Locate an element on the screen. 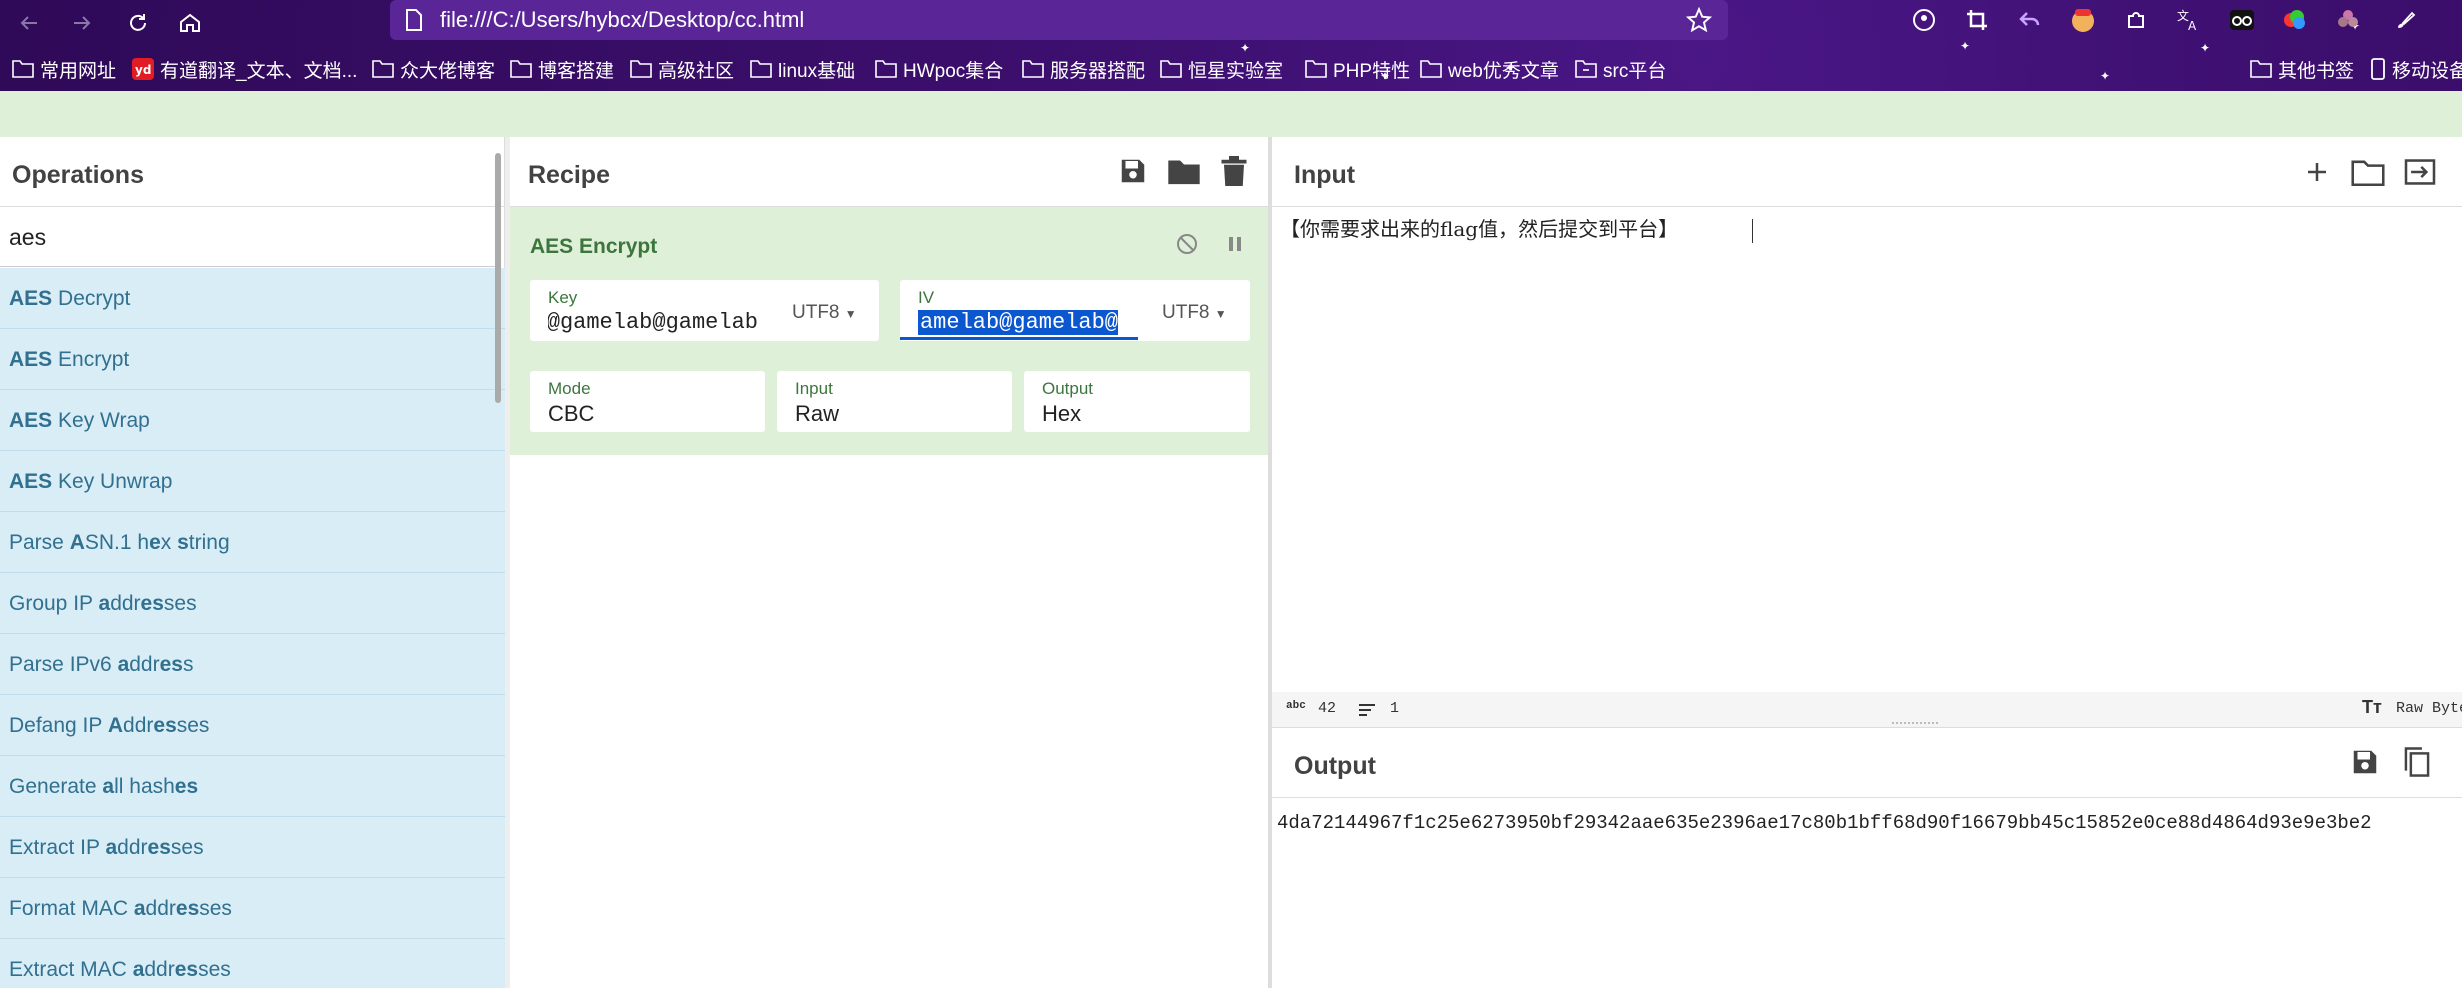 The height and width of the screenshot is (988, 2462). disable-operation-button is located at coordinates (1187, 244).